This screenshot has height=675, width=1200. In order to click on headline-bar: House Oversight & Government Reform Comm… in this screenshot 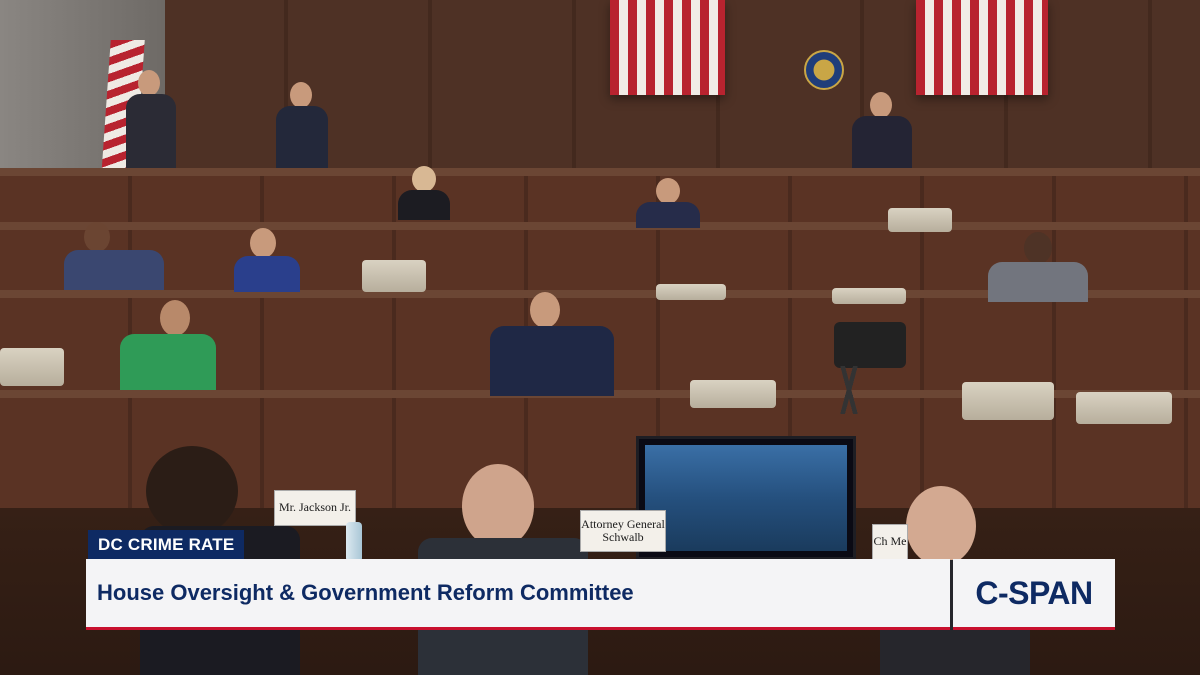, I will do `click(518, 594)`.